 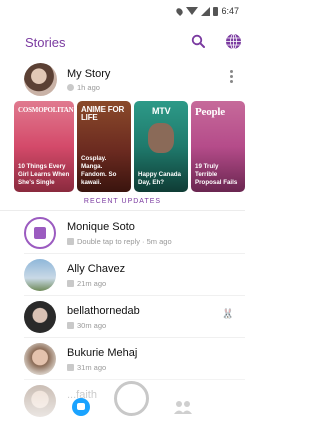 What do you see at coordinates (122, 201) in the screenshot?
I see `recent-updates-header: RECENT UPDATES` at bounding box center [122, 201].